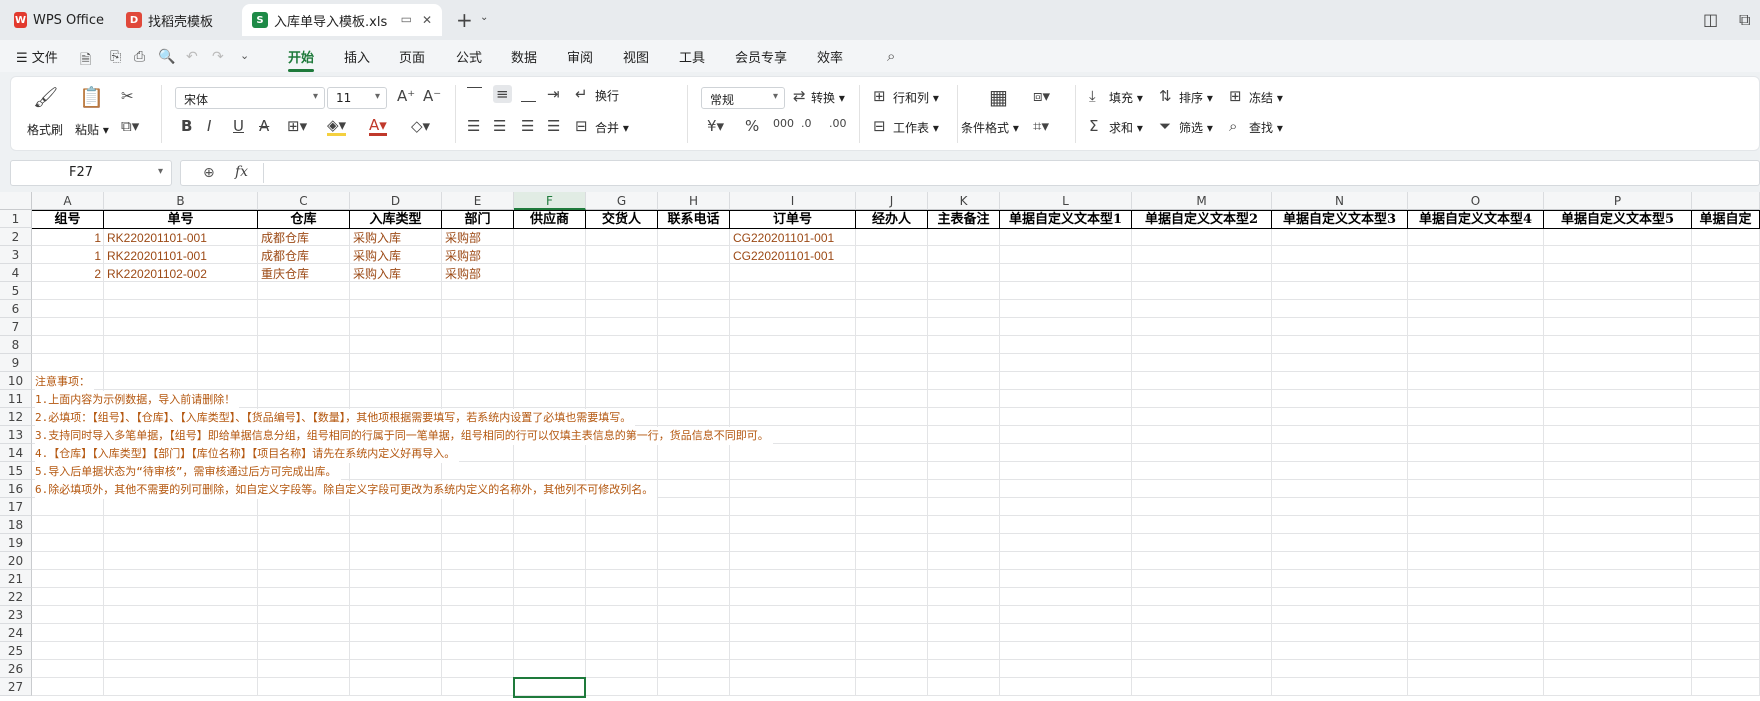 This screenshot has height=701, width=1760. I want to click on column-header: O, so click(1476, 201).